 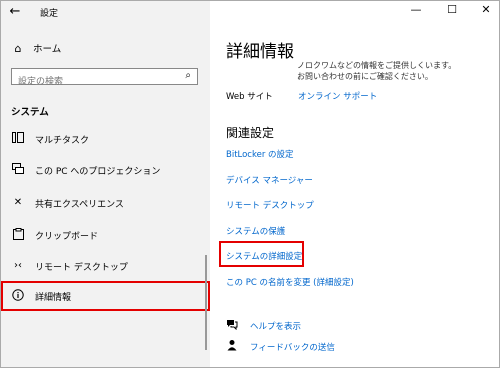 I want to click on sidebar-item-shared: ✕ 共有エクスペリエンス, so click(x=67, y=203).